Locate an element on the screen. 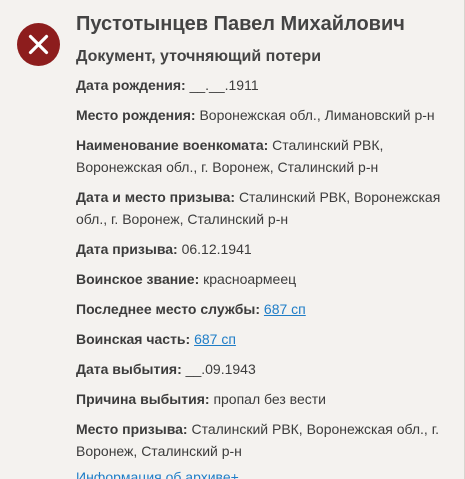  field-last-service: Последнее место службы: 687 сп is located at coordinates (266, 309).